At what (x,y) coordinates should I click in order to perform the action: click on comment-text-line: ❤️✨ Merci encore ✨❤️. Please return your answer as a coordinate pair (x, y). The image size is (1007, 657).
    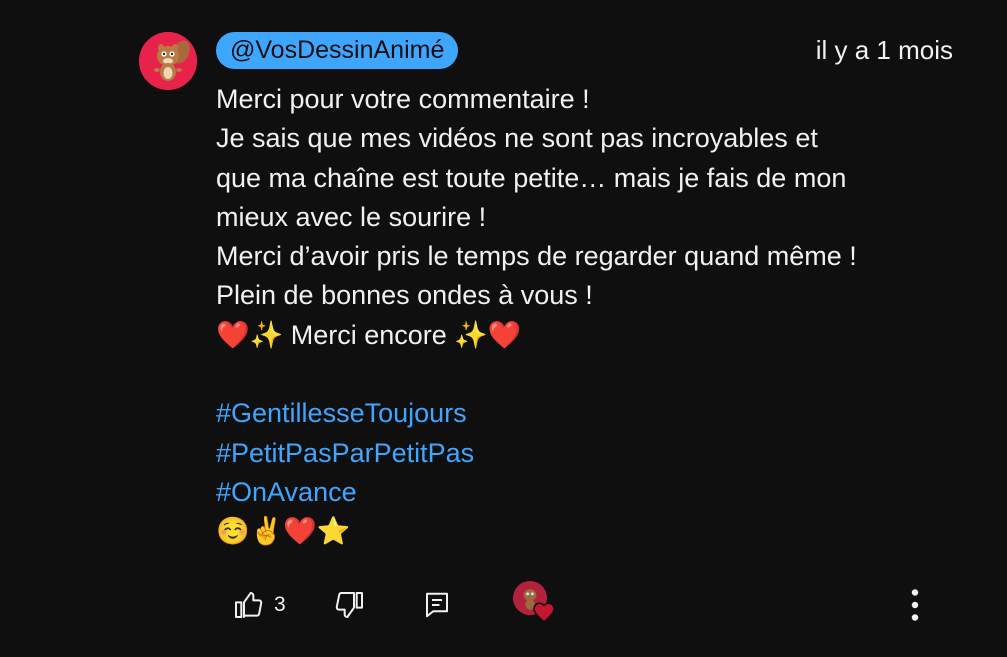
    Looking at the image, I should click on (369, 334).